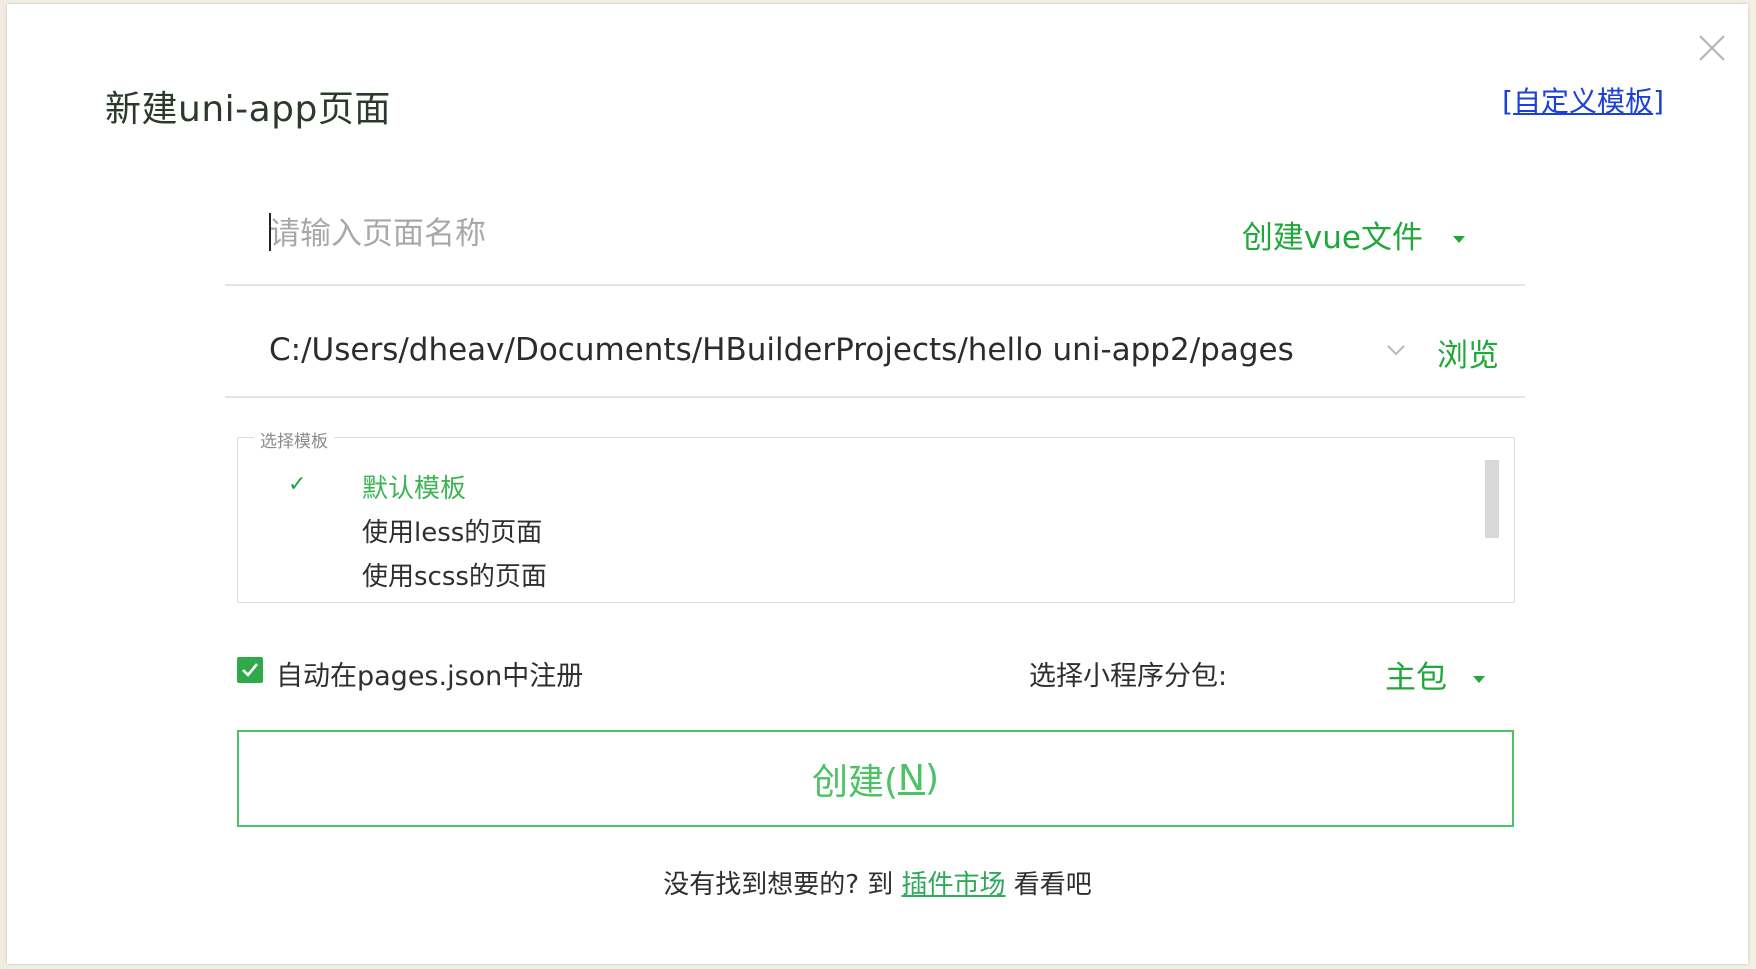 The height and width of the screenshot is (969, 1756). What do you see at coordinates (1128, 676) in the screenshot?
I see `subpackage-label: 选择小程序分包:` at bounding box center [1128, 676].